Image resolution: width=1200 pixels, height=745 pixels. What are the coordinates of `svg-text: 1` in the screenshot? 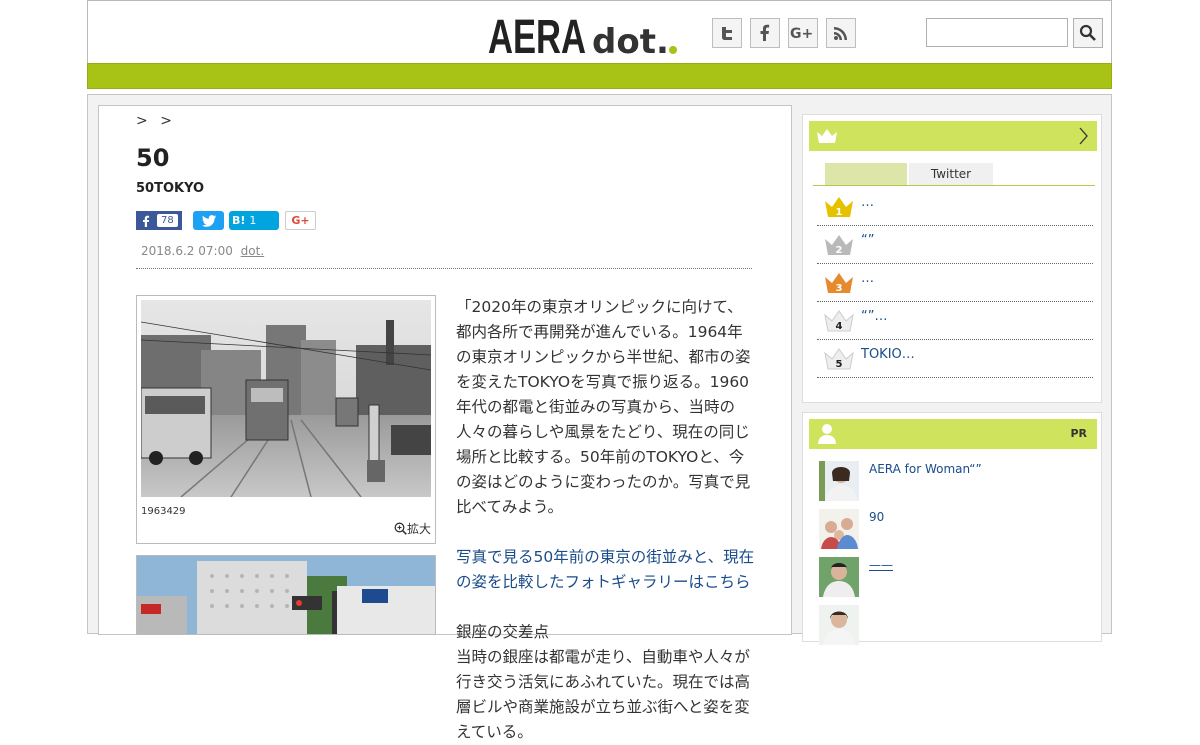 It's located at (839, 212).